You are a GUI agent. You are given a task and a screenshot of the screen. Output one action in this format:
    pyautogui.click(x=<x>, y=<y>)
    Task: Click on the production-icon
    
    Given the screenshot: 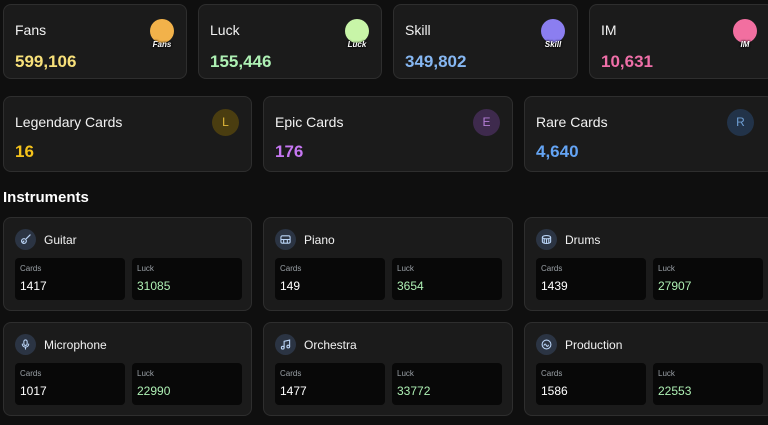 What is the action you would take?
    pyautogui.click(x=546, y=344)
    